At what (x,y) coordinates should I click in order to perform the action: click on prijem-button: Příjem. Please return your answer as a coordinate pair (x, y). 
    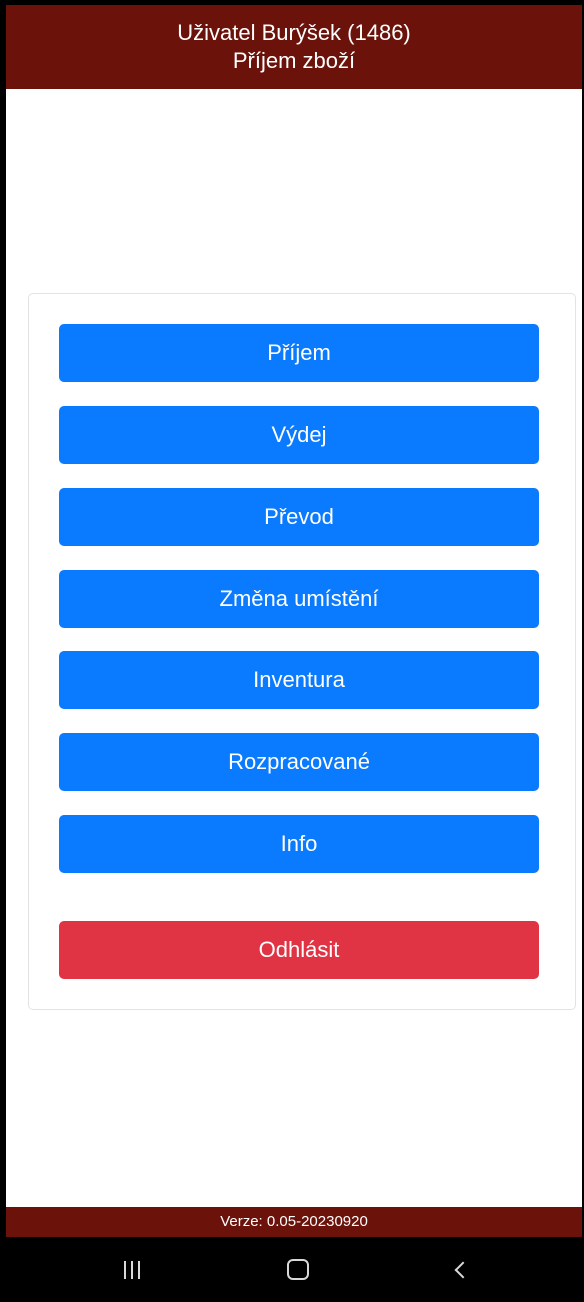
    Looking at the image, I should click on (299, 353).